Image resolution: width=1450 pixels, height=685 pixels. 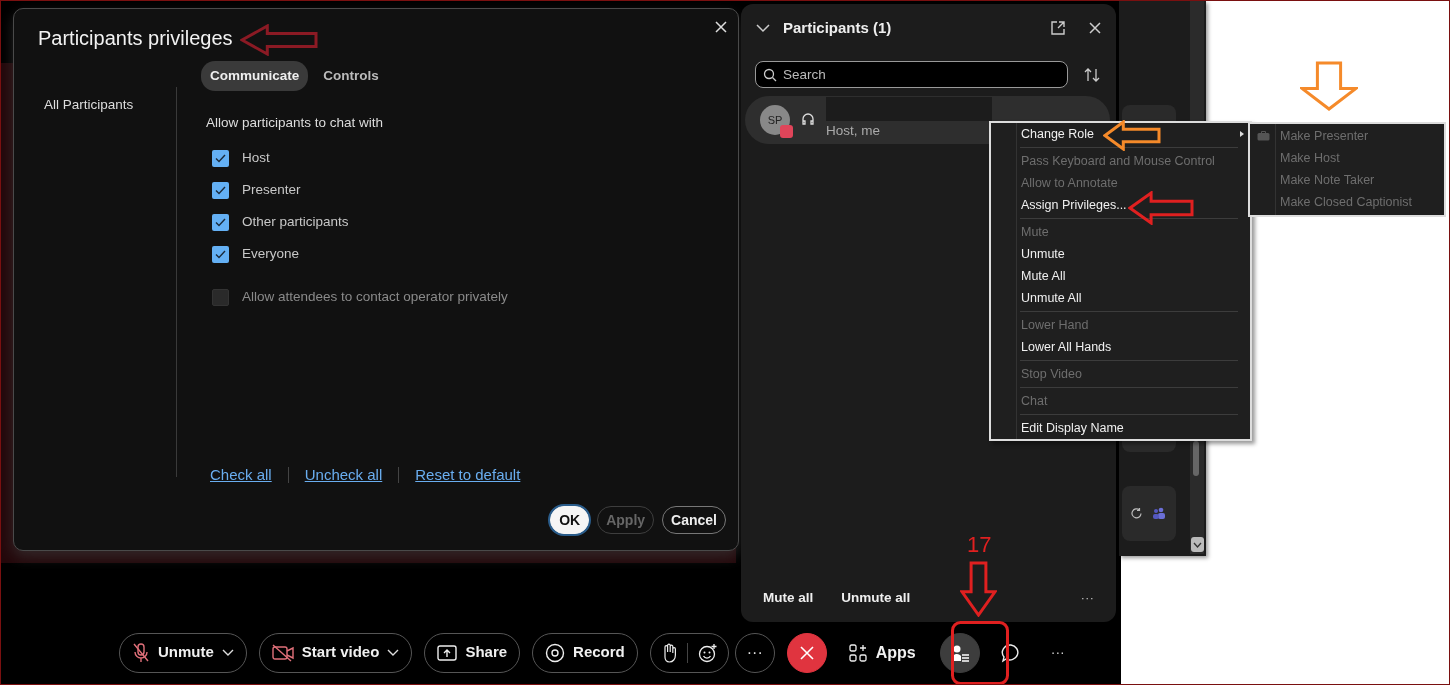 What do you see at coordinates (295, 123) in the screenshot?
I see `section-heading: Allow participants to chat with` at bounding box center [295, 123].